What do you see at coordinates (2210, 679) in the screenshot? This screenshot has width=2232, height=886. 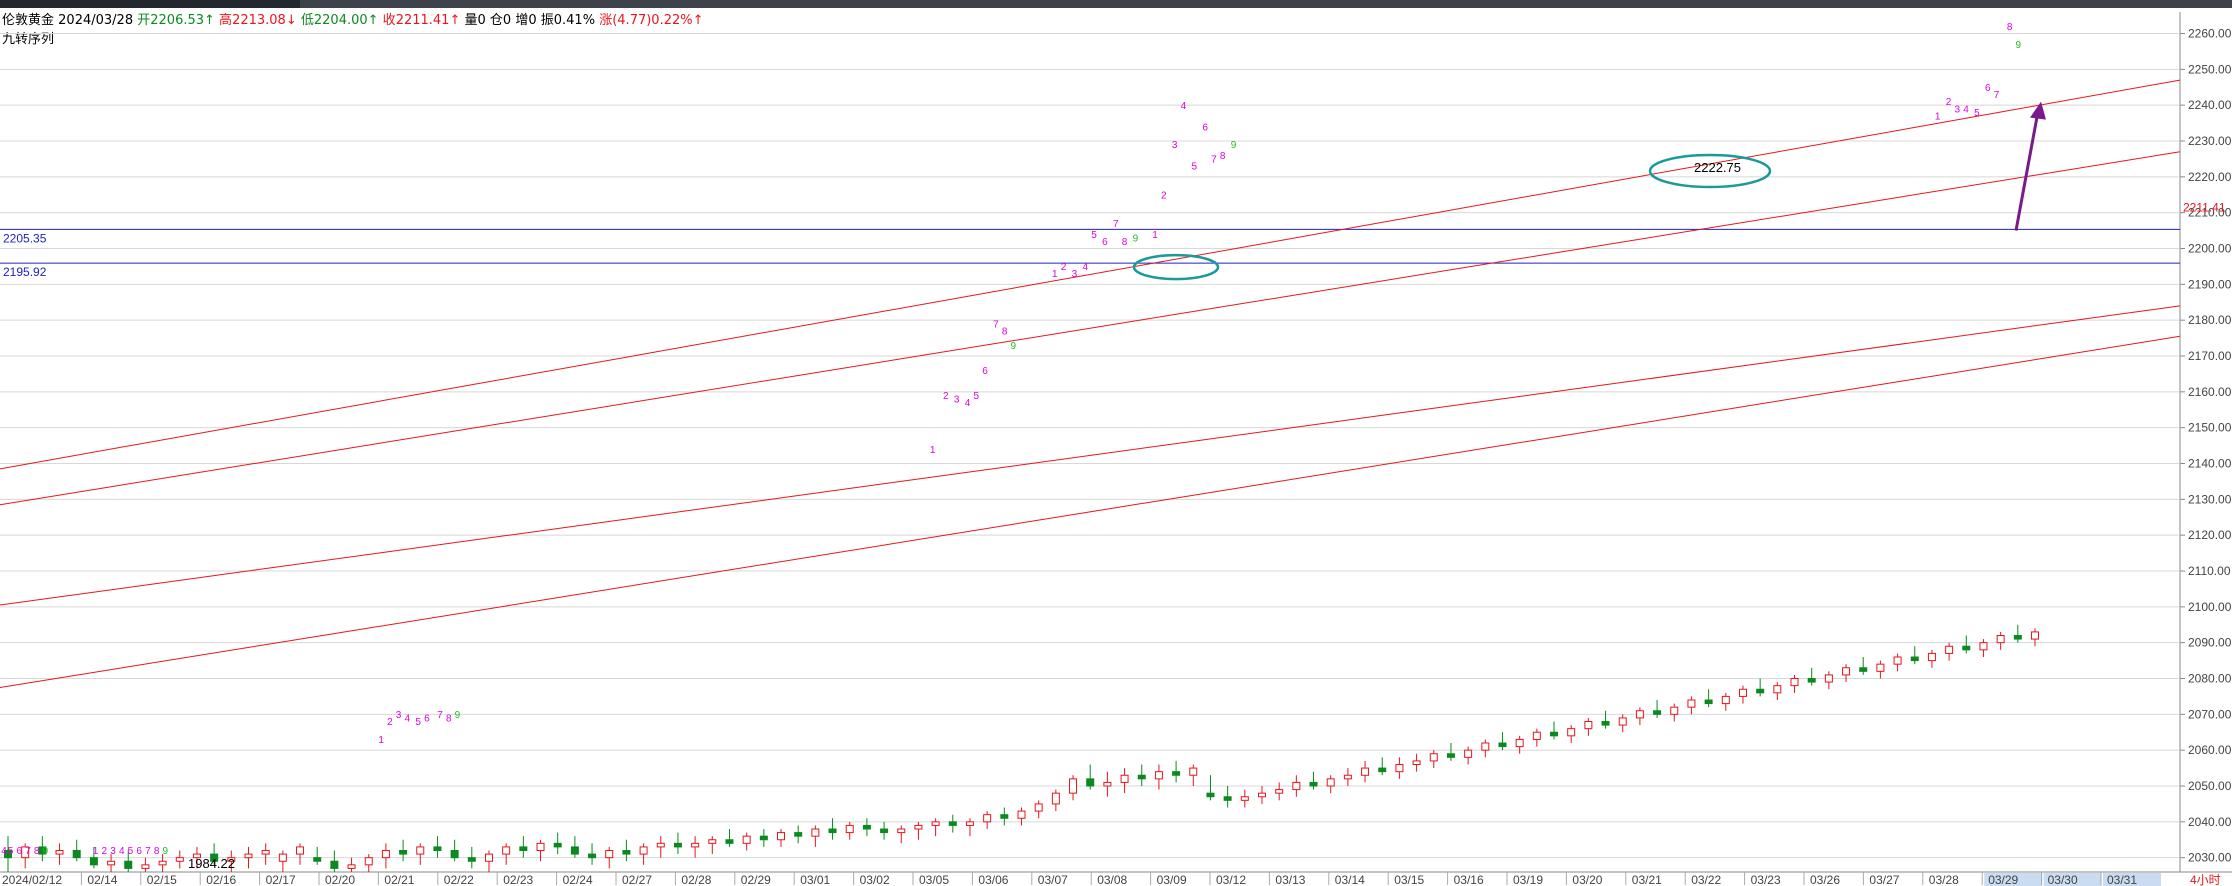 I see `y-tick-label: 2080.00` at bounding box center [2210, 679].